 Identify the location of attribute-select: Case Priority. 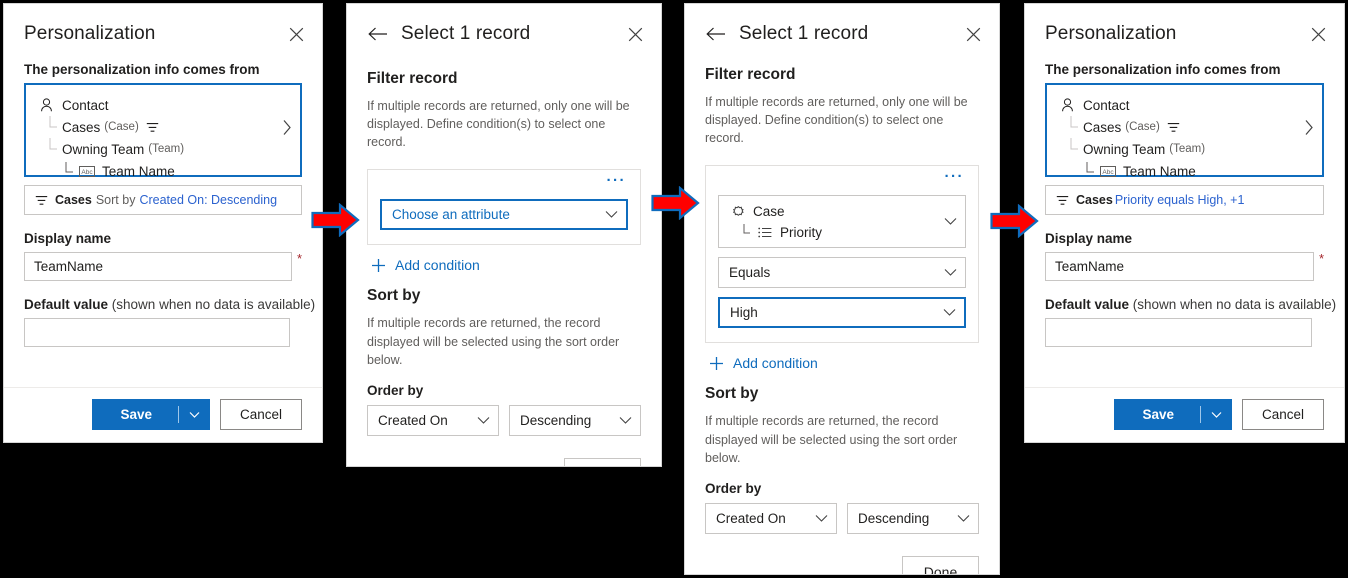
(842, 222).